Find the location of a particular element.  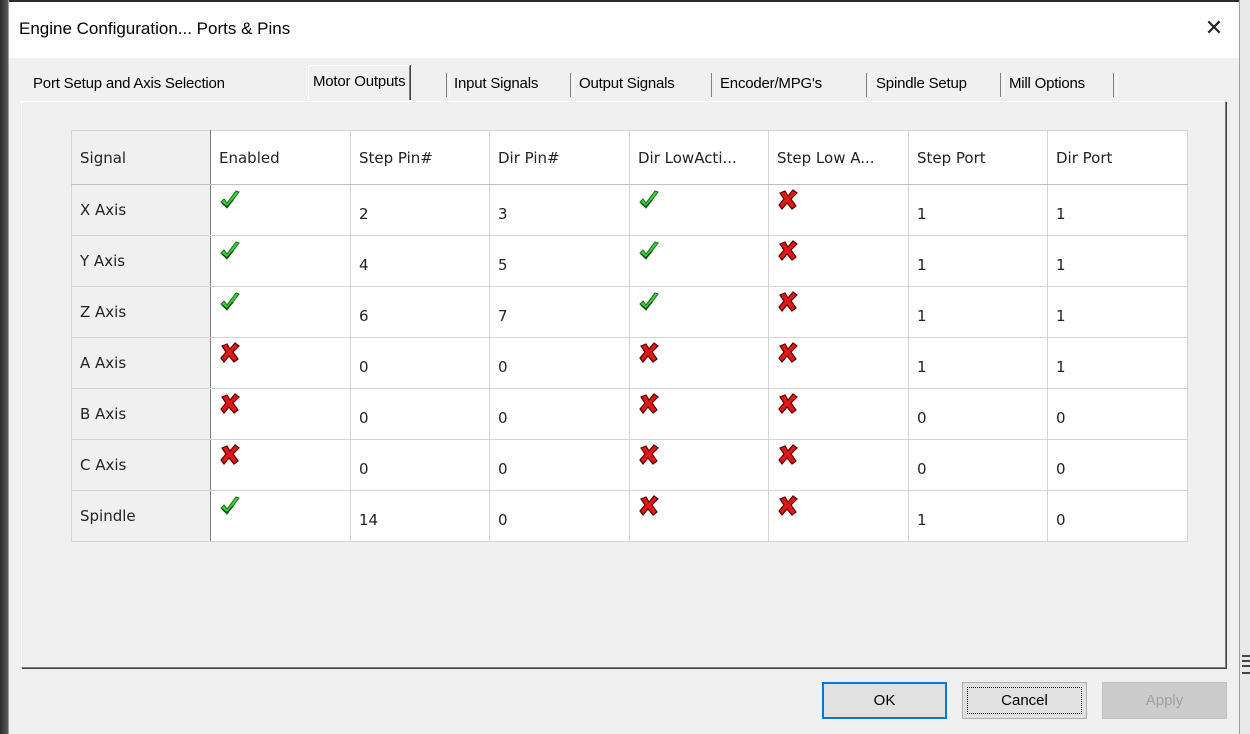

dir-pin-cell: 7 is located at coordinates (559, 312).